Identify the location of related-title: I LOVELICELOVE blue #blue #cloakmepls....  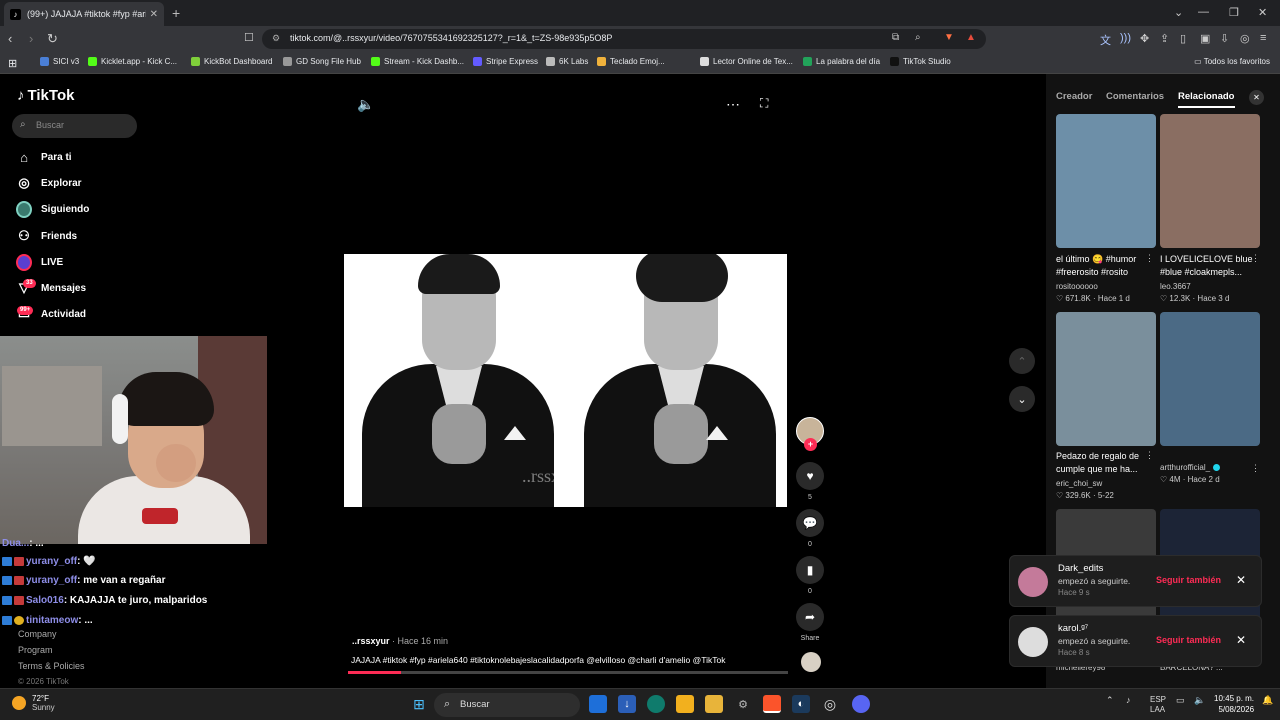
(1211, 266).